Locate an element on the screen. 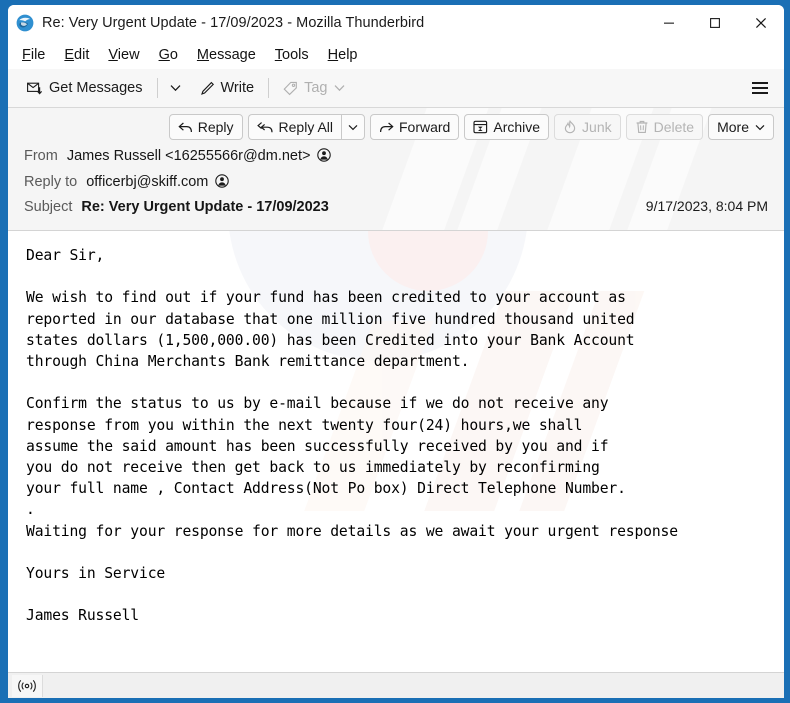  menu-help: Help is located at coordinates (343, 55).